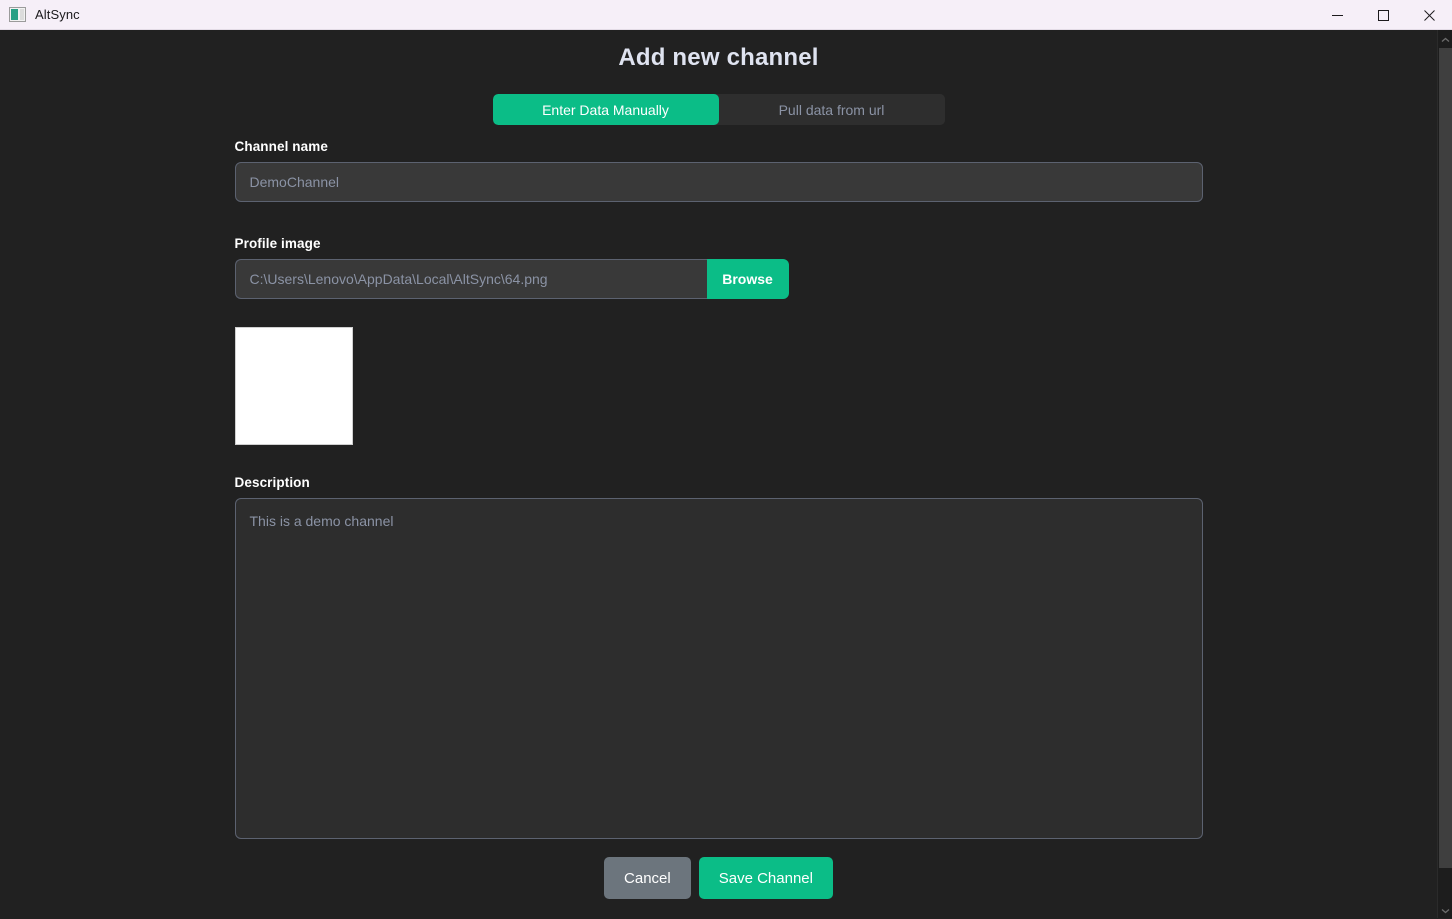  Describe the element at coordinates (293, 386) in the screenshot. I see `profile-image-preview` at that location.